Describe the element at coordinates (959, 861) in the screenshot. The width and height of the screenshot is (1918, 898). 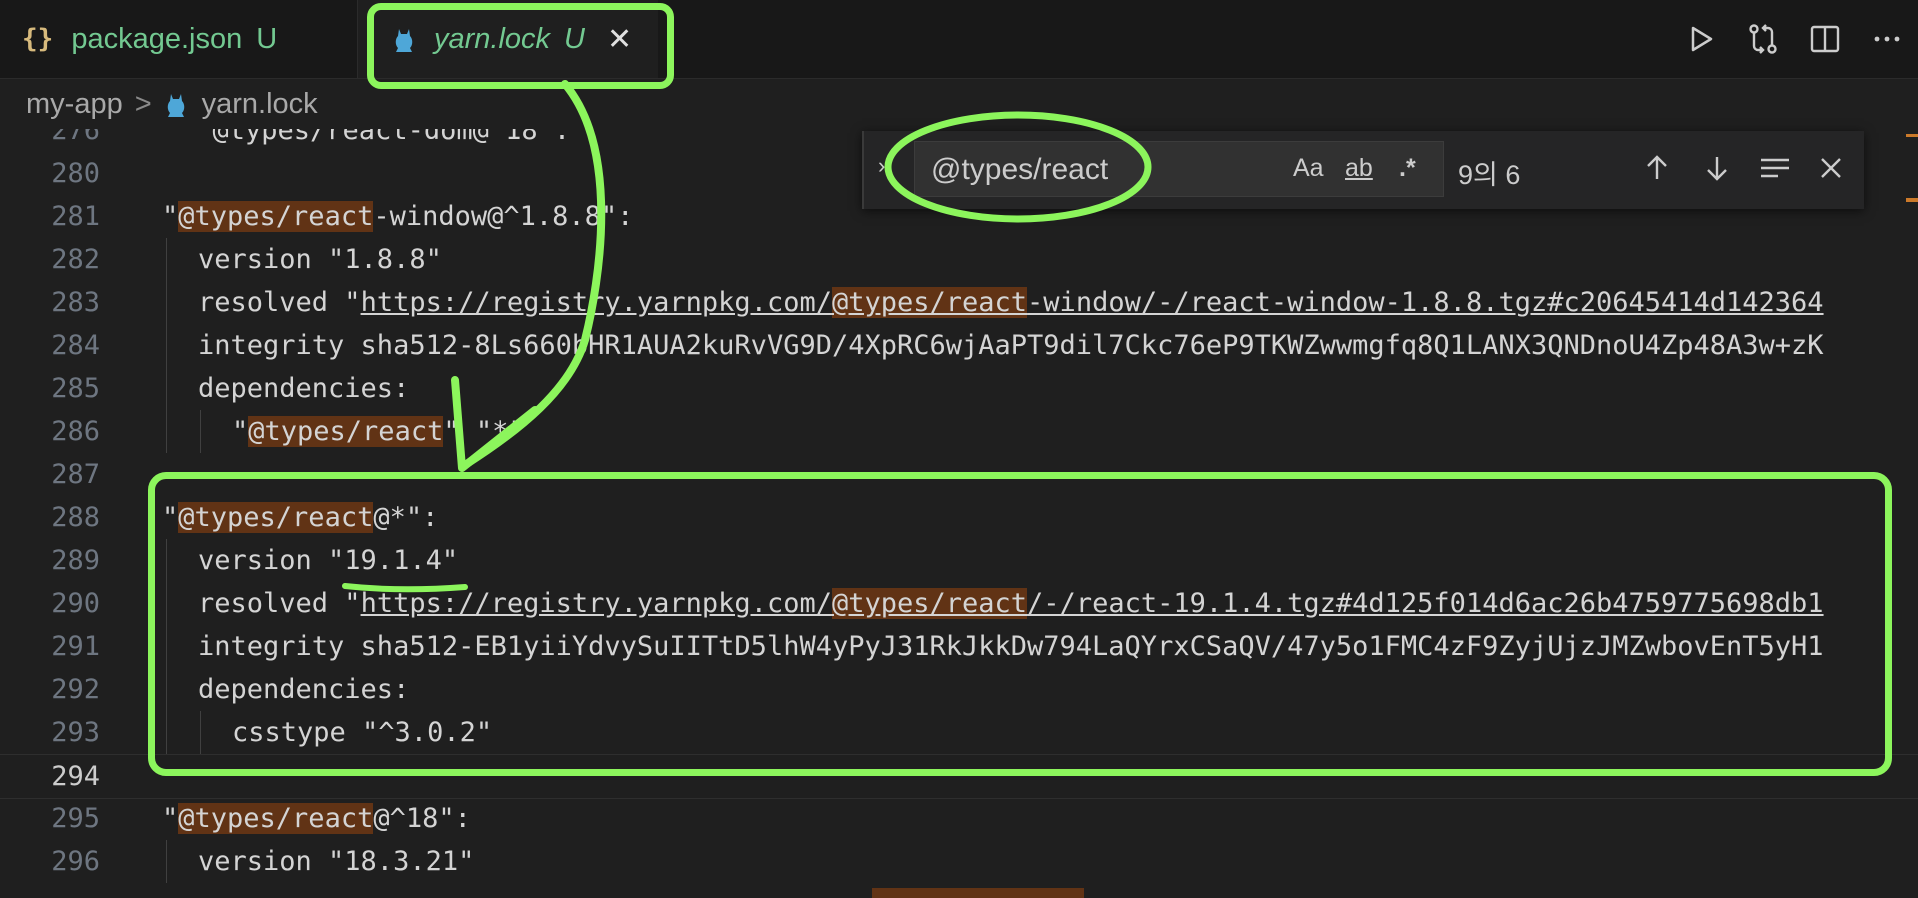
I see `code-line: 296 version "18.3.21"` at that location.